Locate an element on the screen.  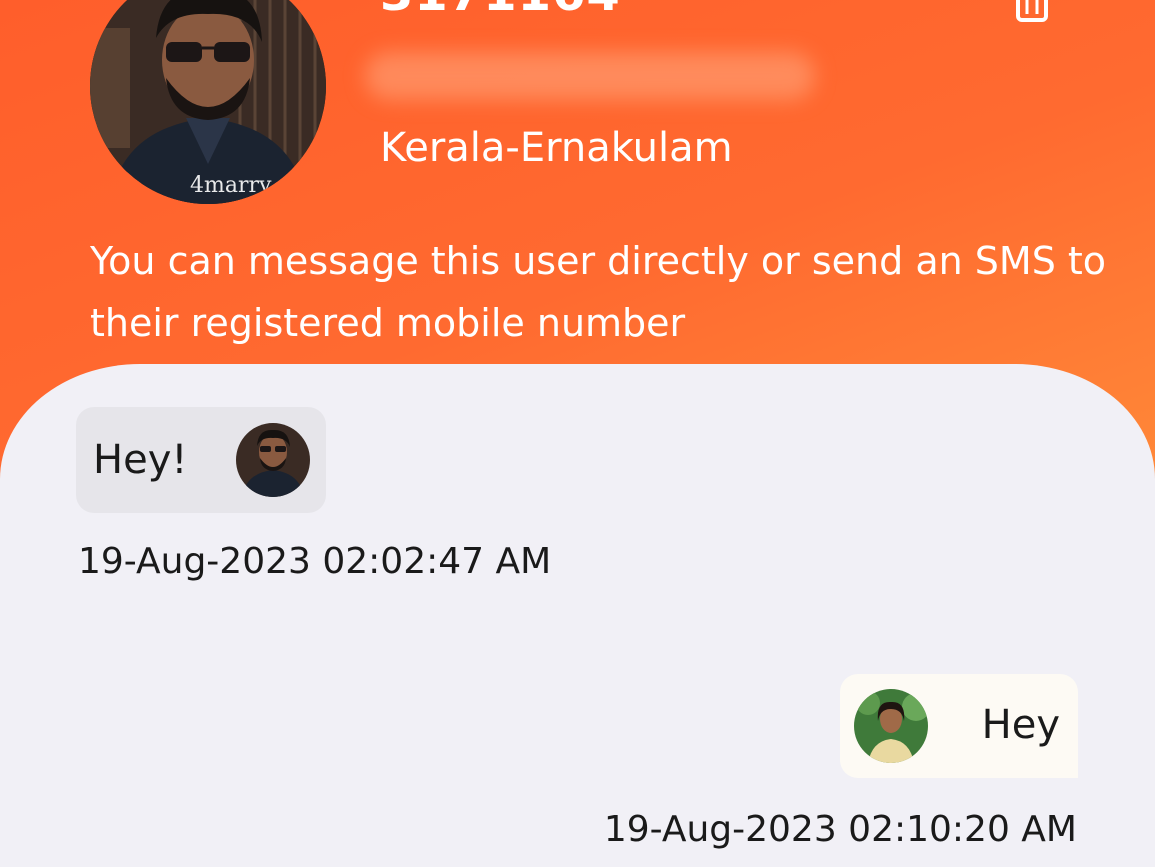
trash-icon is located at coordinates (1032, 11).